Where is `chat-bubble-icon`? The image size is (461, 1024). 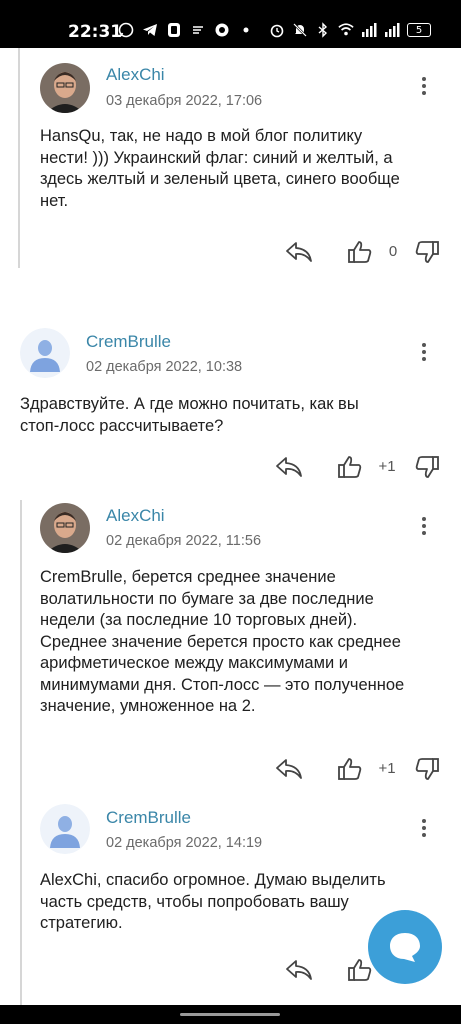 chat-bubble-icon is located at coordinates (405, 947).